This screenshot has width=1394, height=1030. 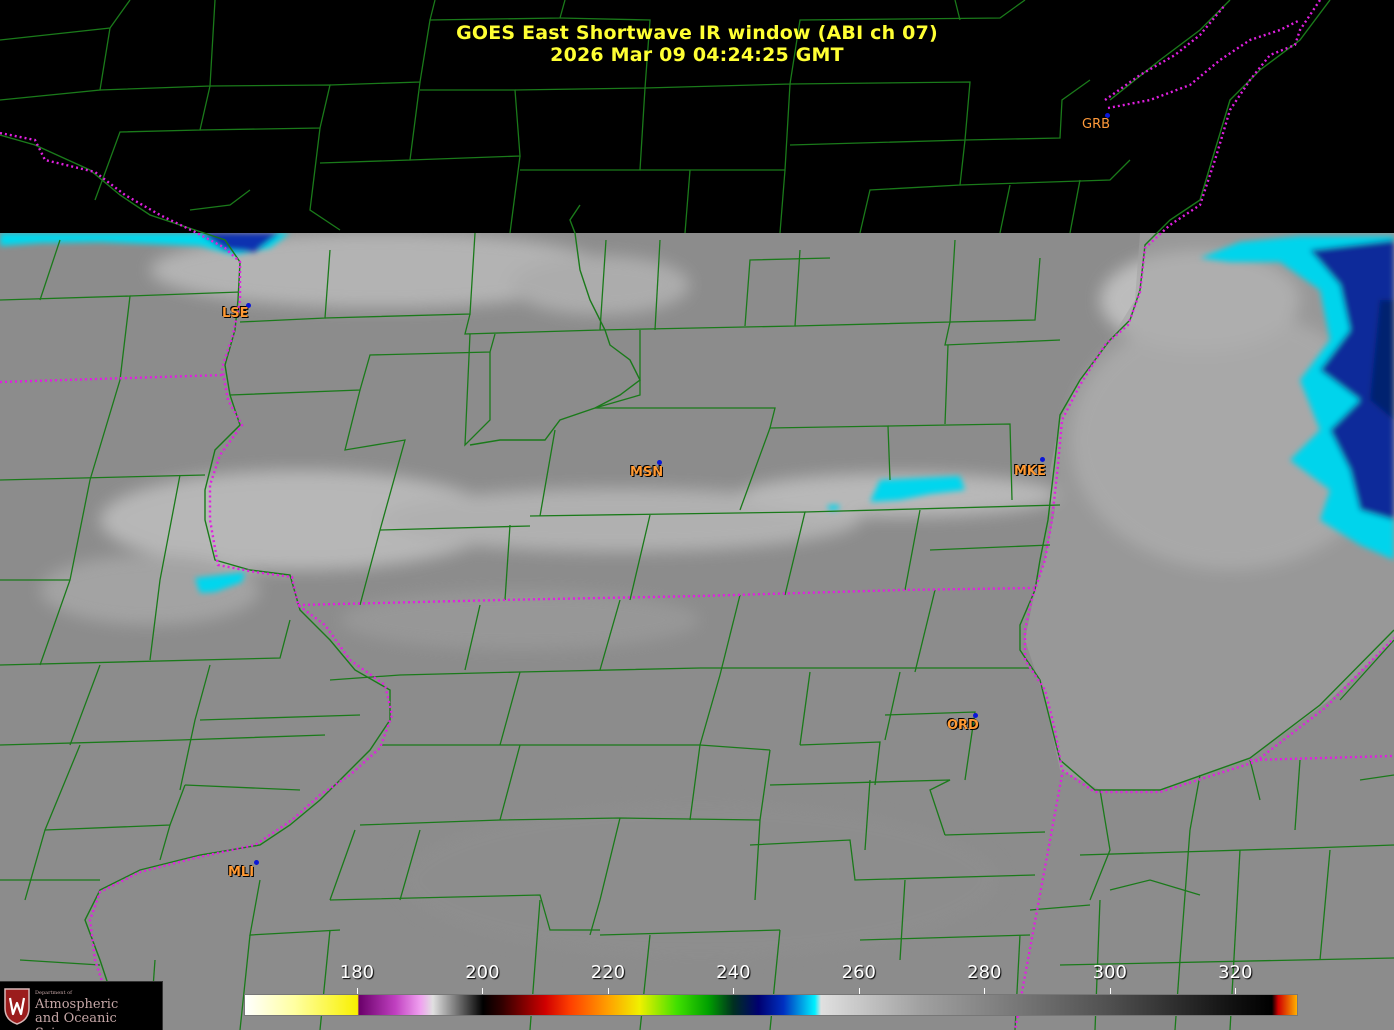 What do you see at coordinates (1042, 459) in the screenshot?
I see `station-dot-mke` at bounding box center [1042, 459].